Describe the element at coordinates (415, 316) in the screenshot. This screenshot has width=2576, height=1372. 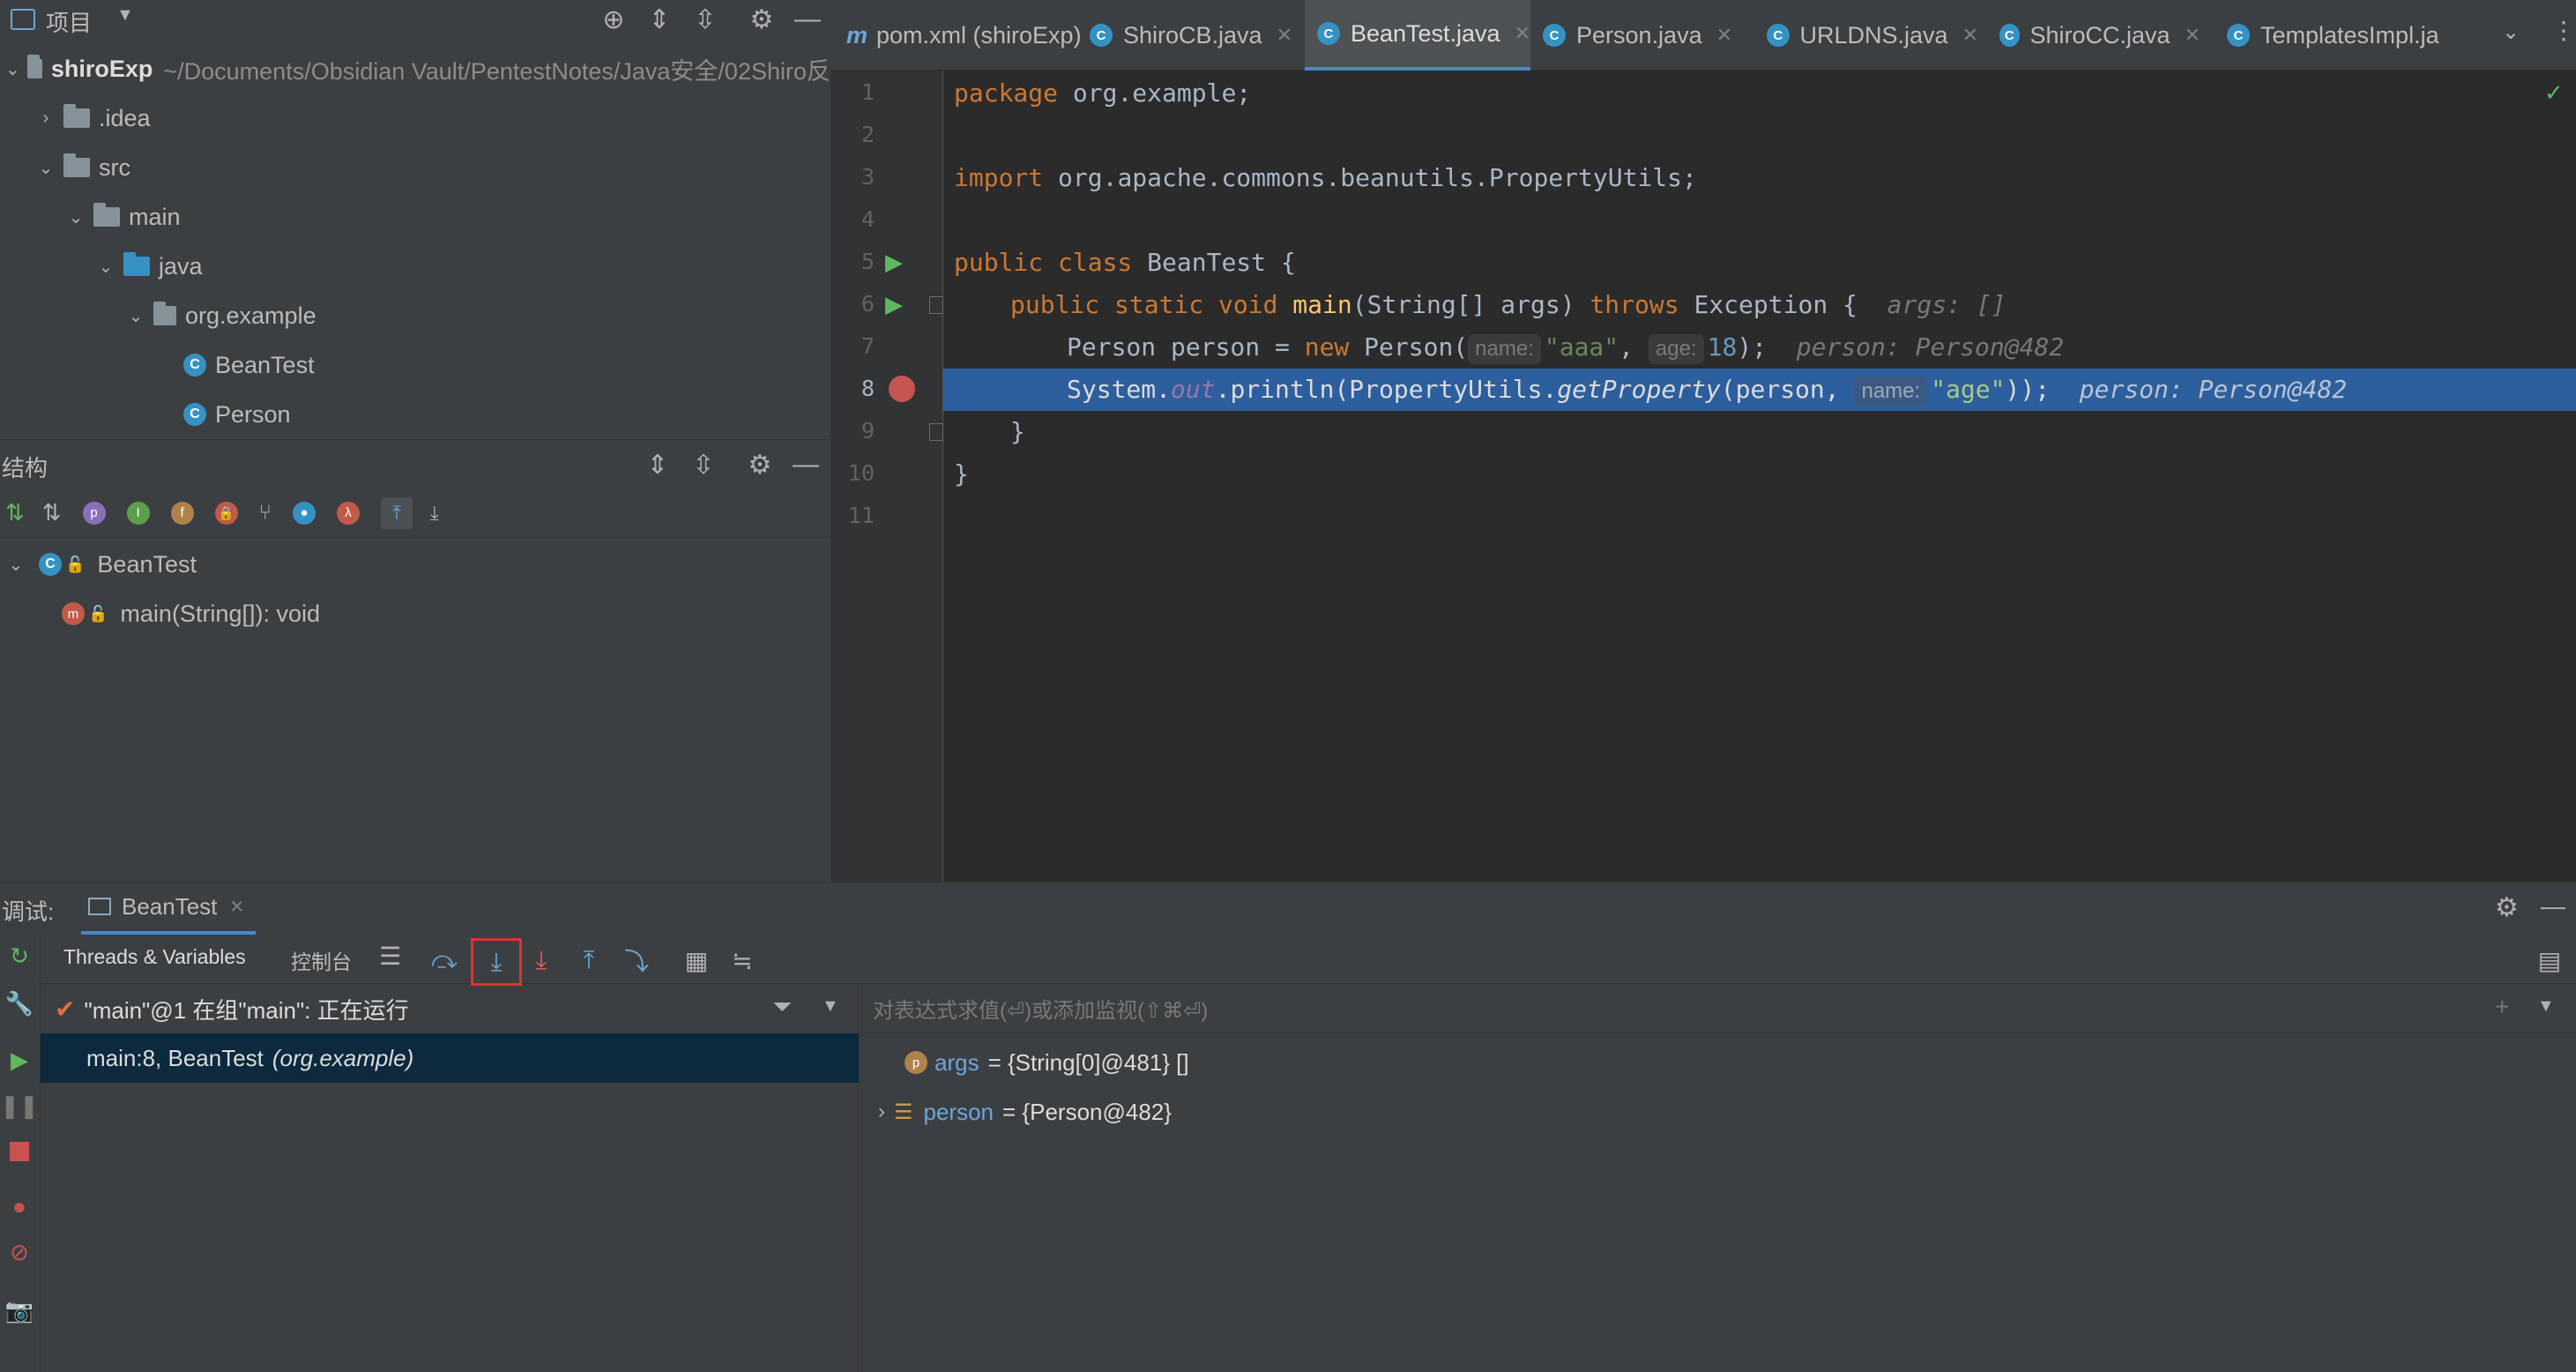
I see `tree-item-org-example: ⌄ org.example` at that location.